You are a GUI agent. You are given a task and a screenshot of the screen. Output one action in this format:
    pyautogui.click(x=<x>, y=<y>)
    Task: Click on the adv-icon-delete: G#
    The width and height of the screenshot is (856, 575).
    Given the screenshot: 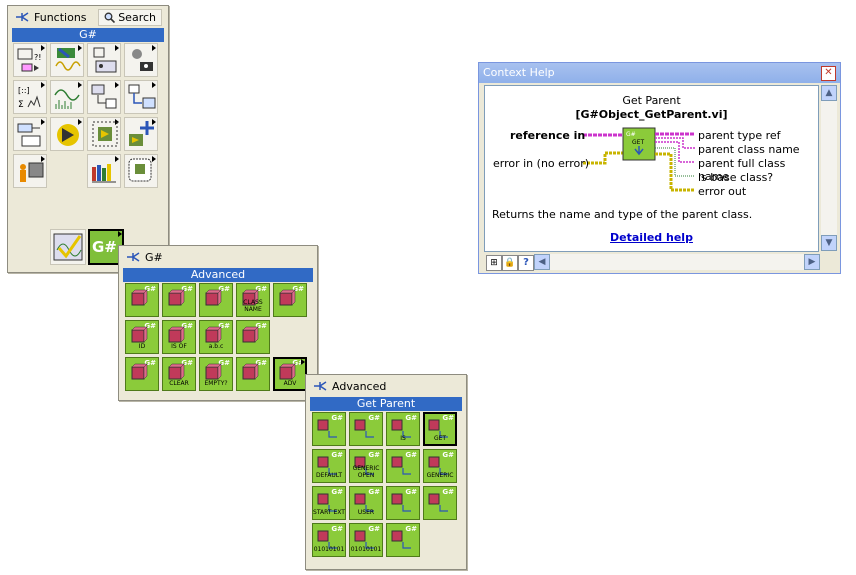 What is the action you would take?
    pyautogui.click(x=403, y=540)
    